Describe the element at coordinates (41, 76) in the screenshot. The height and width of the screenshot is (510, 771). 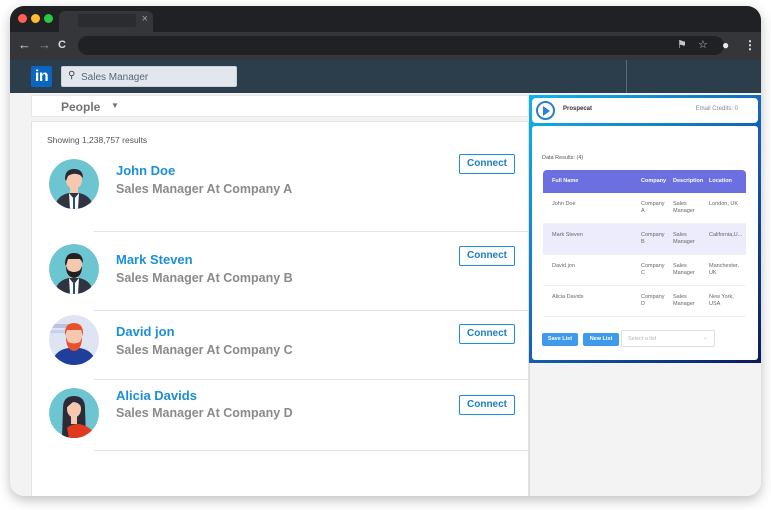
I see `linkedin-logo: in` at that location.